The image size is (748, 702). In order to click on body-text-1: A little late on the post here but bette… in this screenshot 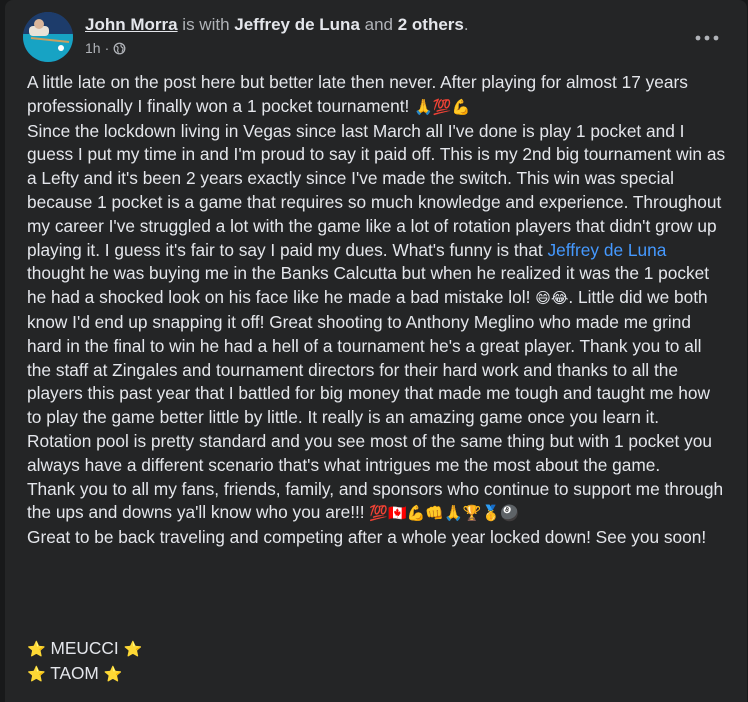, I will do `click(360, 94)`.